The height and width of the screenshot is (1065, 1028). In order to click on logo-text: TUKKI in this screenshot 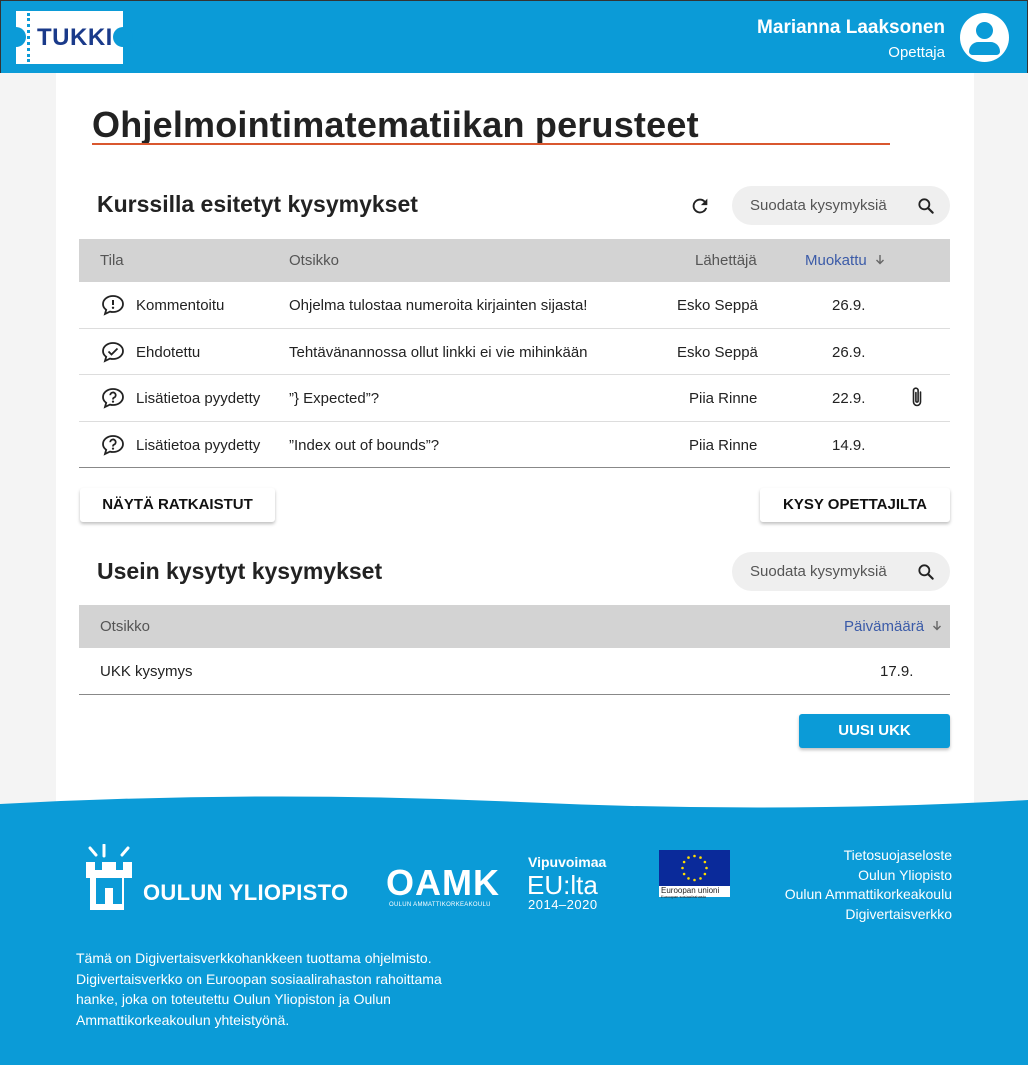, I will do `click(75, 37)`.